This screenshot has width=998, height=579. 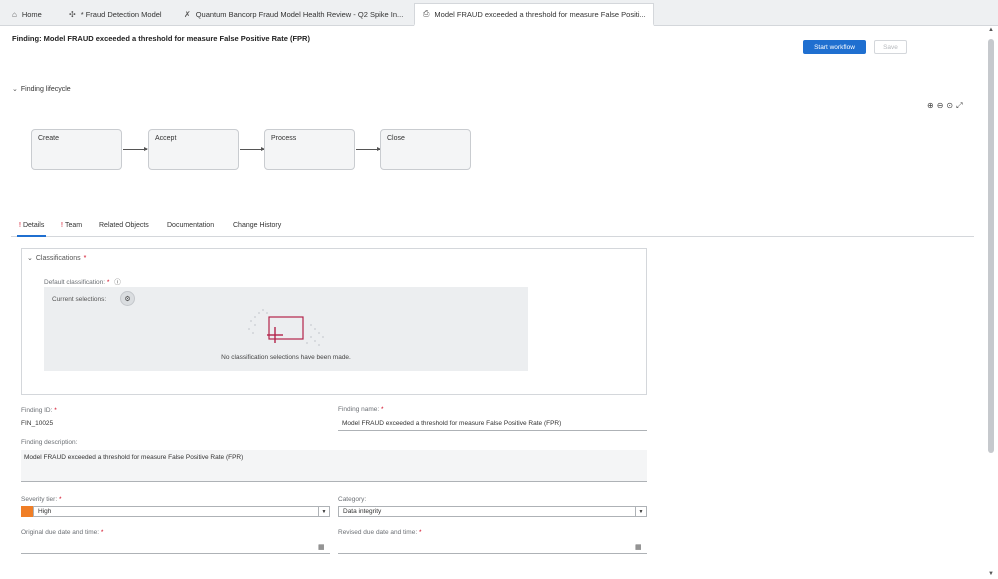 I want to click on empty-selection-illustration, so click(x=286, y=327).